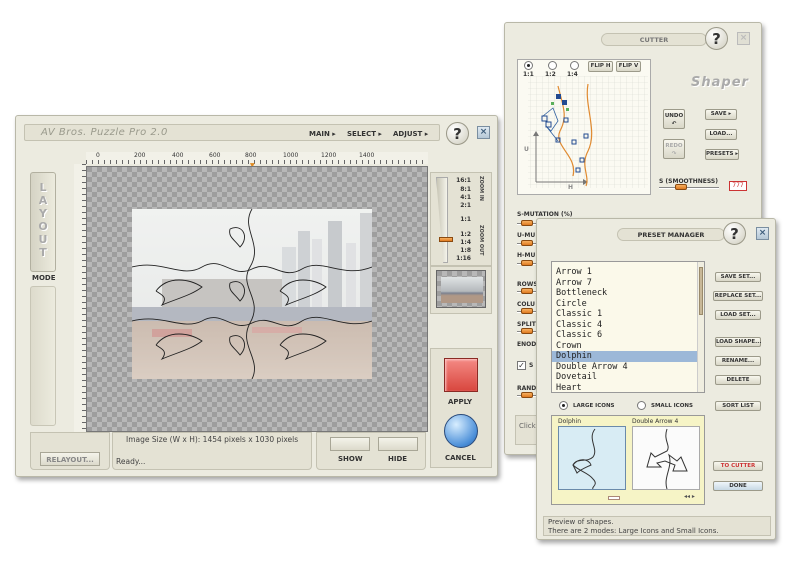  I want to click on rows-thumb, so click(527, 291).